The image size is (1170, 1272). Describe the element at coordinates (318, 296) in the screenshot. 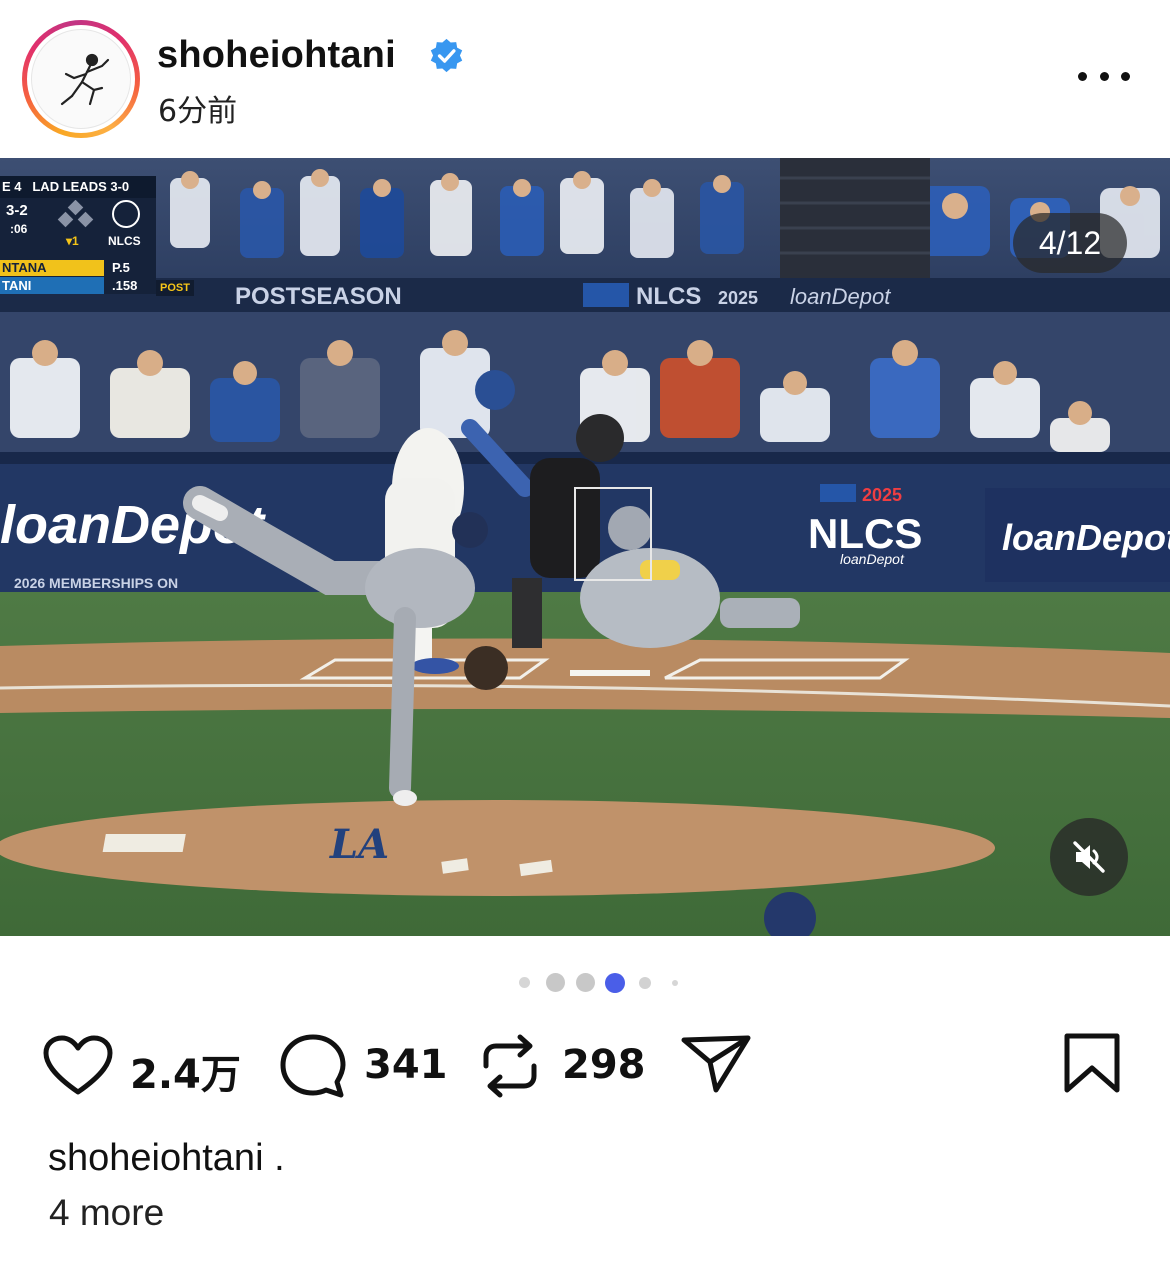

I see `postseason-banner-text: POSTSEASON` at that location.